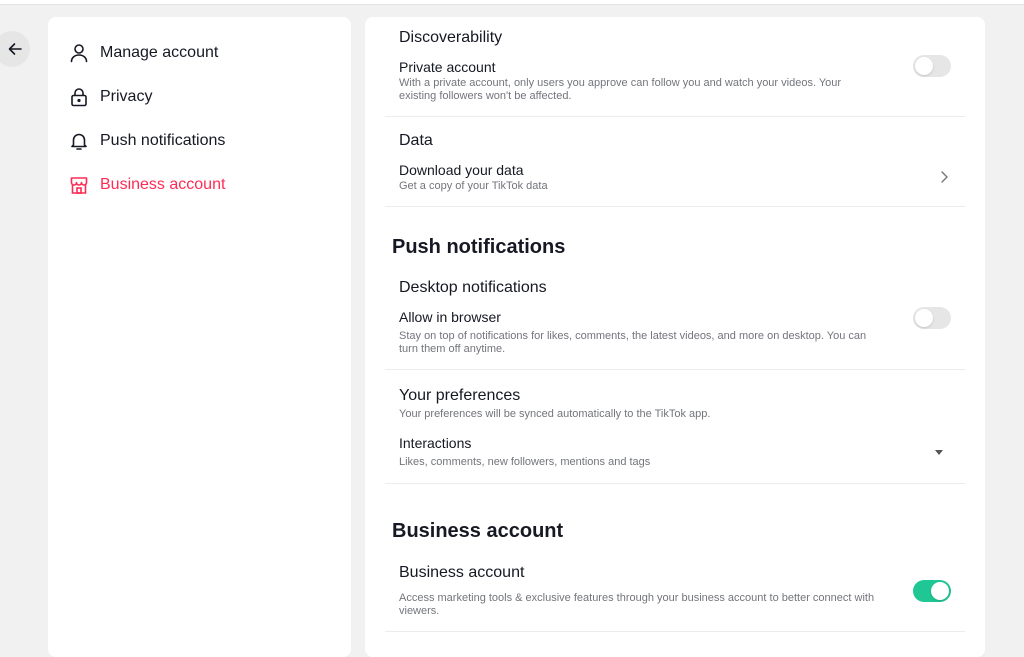  I want to click on sidebar-item-business-account: Business account, so click(146, 185).